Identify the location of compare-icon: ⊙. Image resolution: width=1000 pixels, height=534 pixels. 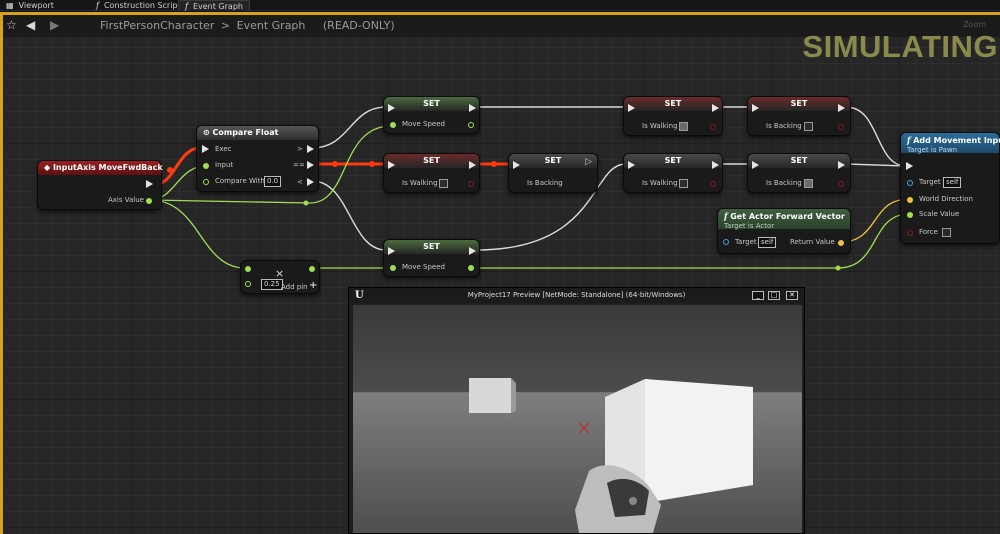
(208, 132).